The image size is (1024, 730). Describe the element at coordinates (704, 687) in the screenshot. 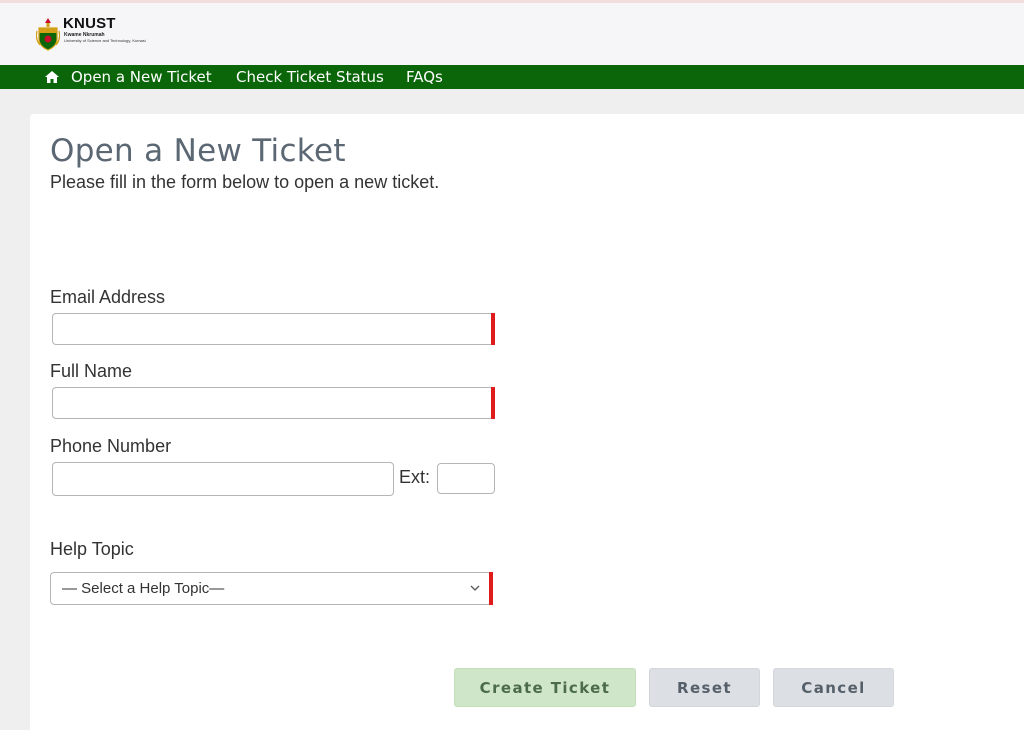

I see `reset-button: Reset` at that location.